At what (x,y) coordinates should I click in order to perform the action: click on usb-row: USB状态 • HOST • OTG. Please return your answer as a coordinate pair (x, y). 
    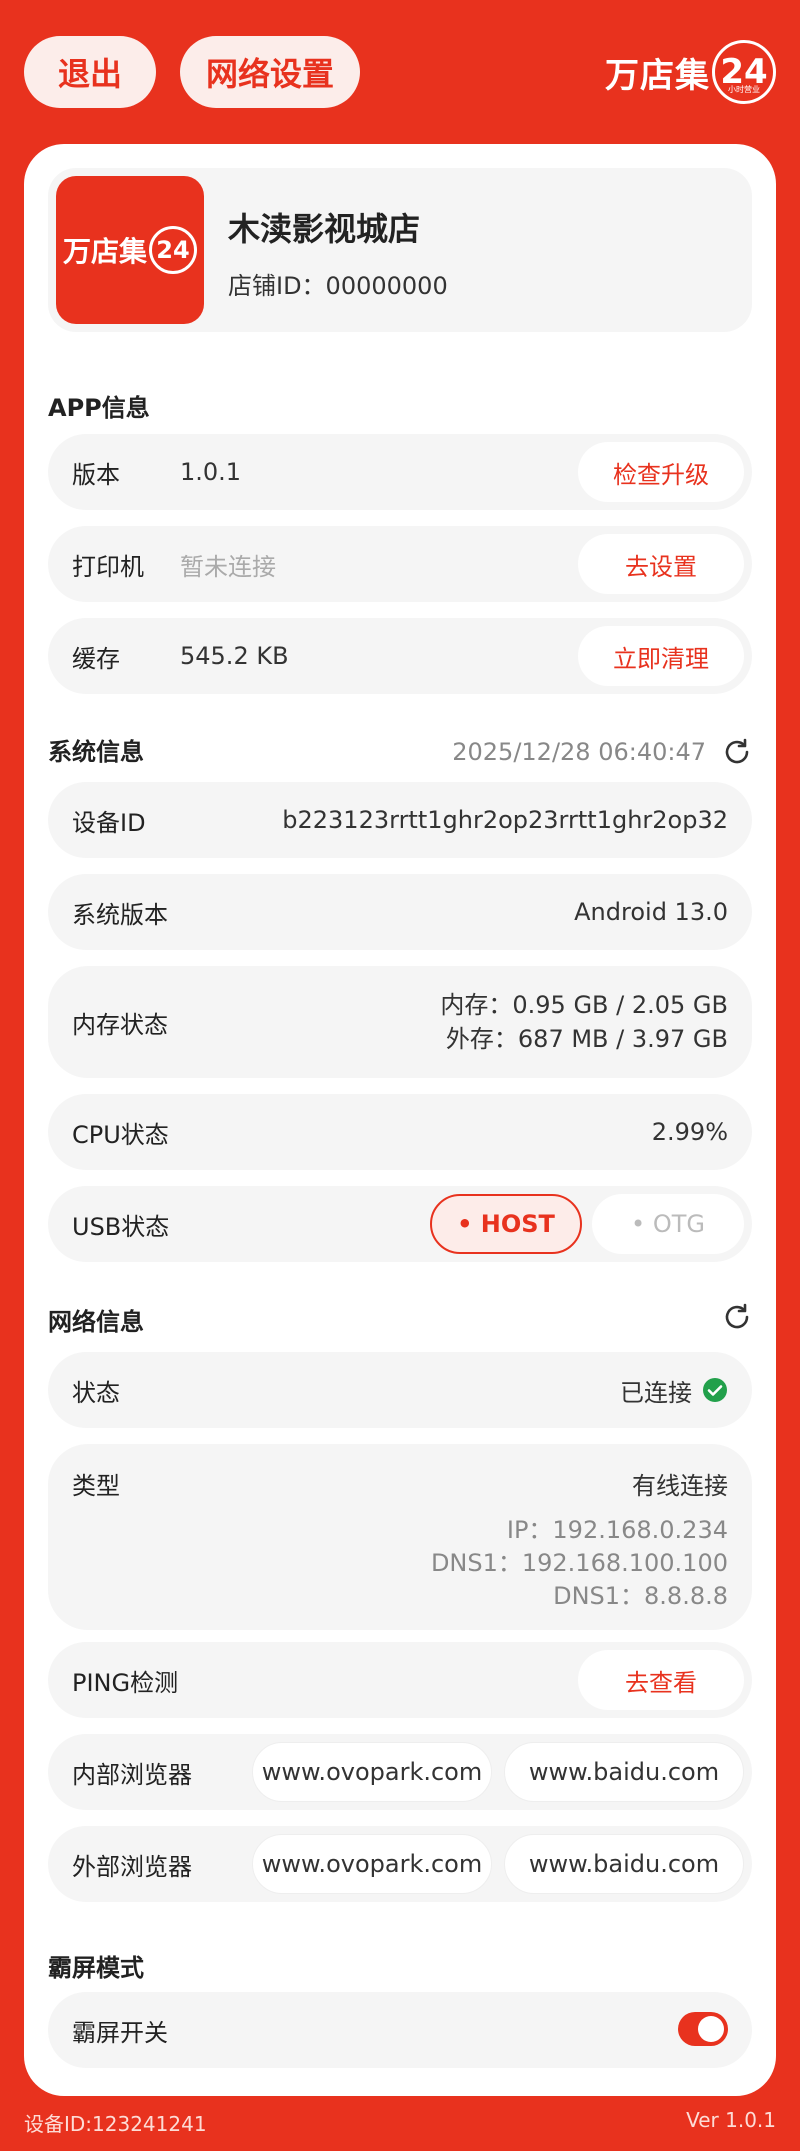
    Looking at the image, I should click on (400, 1224).